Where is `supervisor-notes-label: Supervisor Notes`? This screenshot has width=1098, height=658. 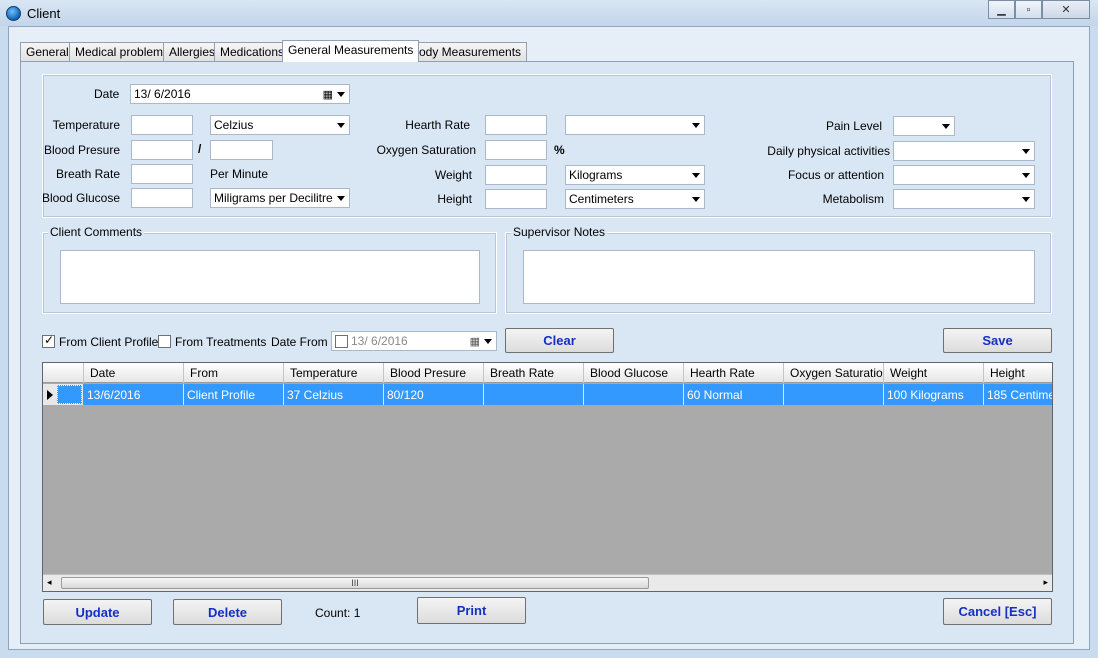
supervisor-notes-label: Supervisor Notes is located at coordinates (559, 232).